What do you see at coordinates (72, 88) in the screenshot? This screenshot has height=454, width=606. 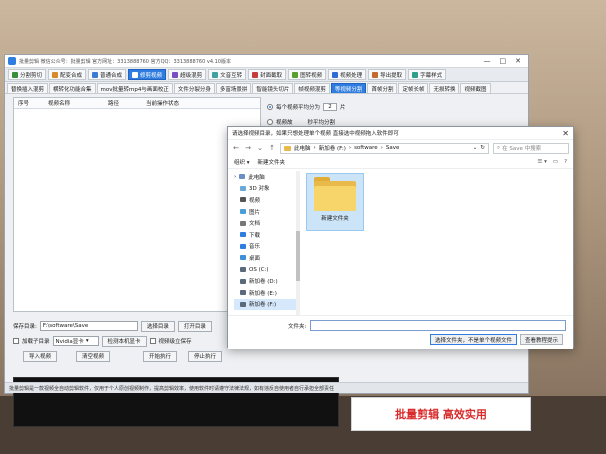 I see `subtab-orientation: 横转化功能合集` at bounding box center [72, 88].